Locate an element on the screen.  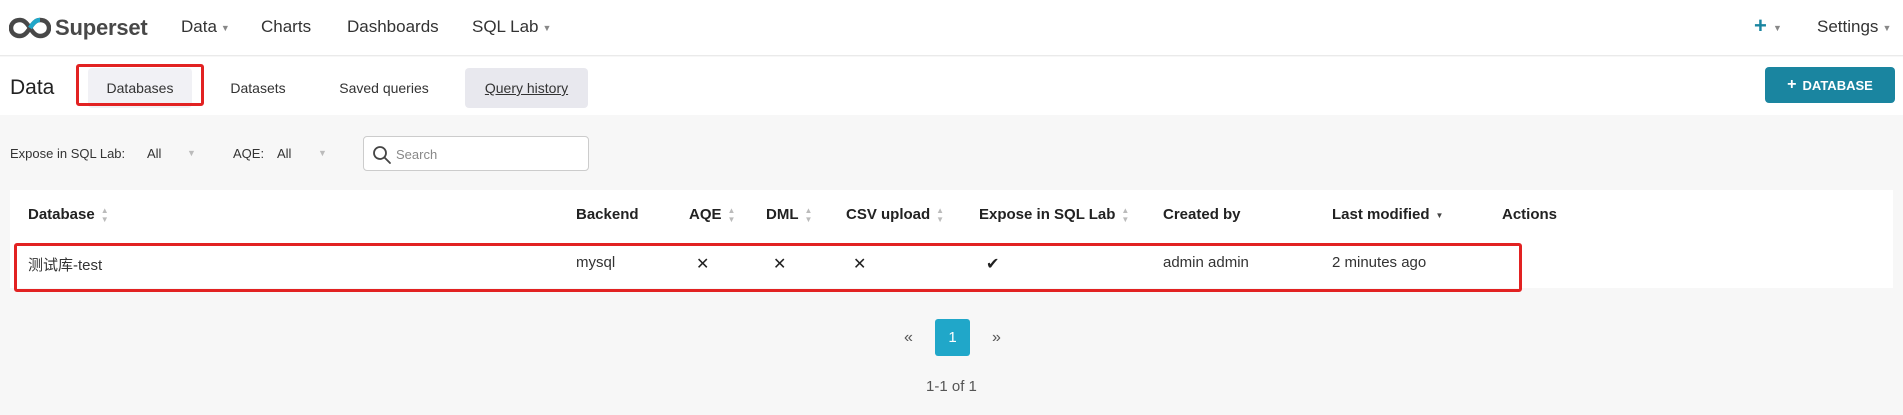
pagination-page-1: 1 is located at coordinates (952, 337).